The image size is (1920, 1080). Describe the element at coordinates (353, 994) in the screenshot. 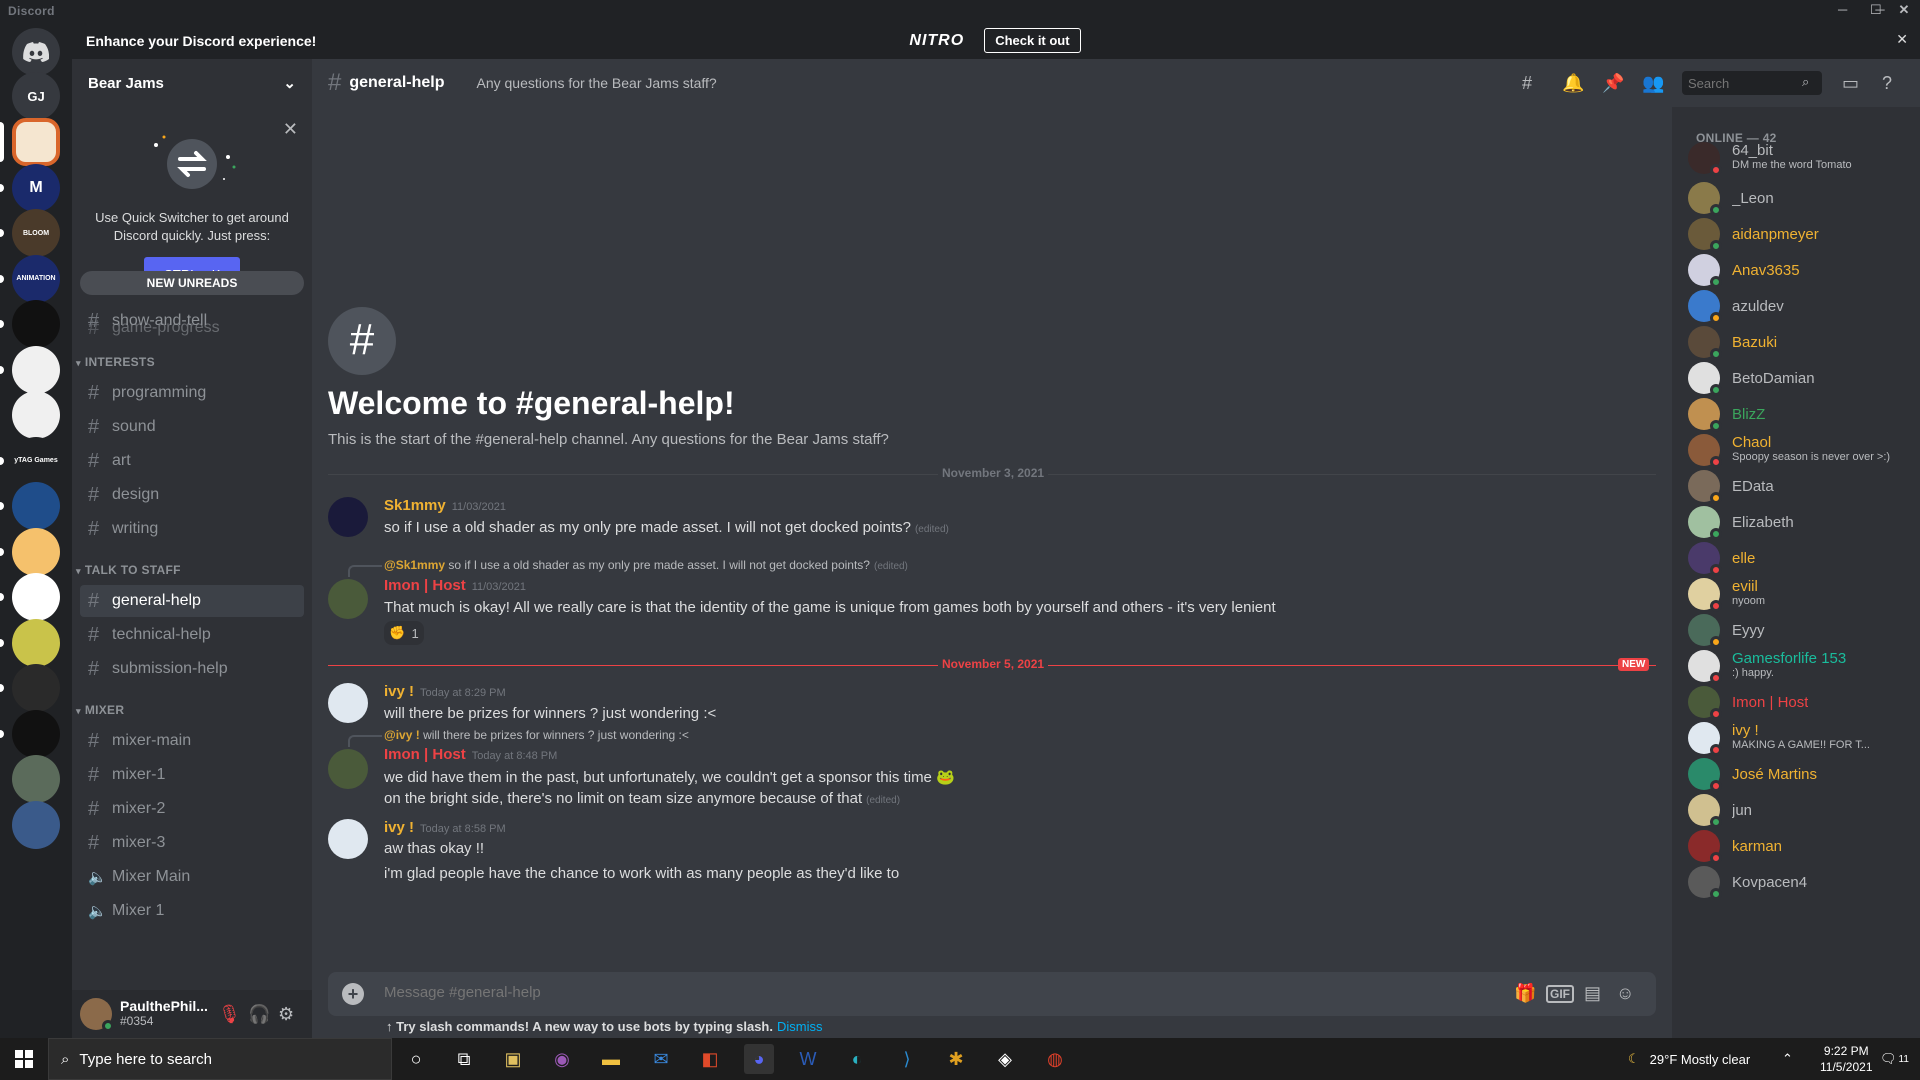

I see `attach-plus-icon: +` at that location.